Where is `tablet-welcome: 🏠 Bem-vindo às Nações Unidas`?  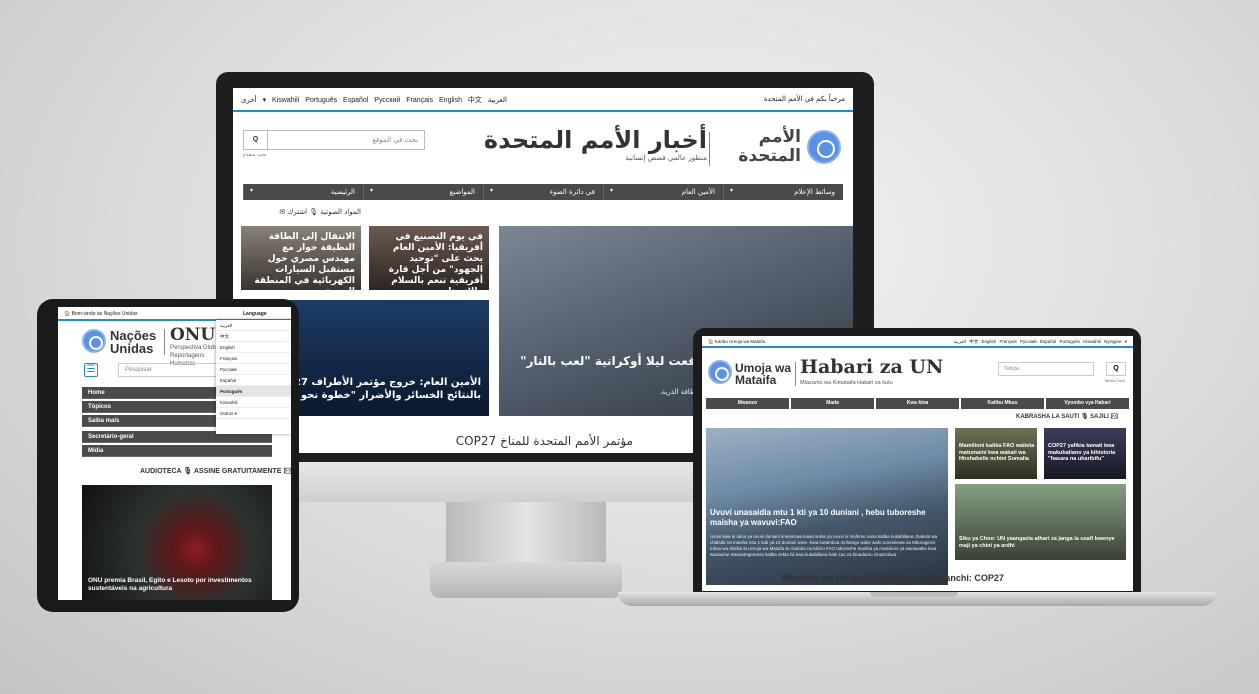
tablet-welcome: 🏠 Bem-vindo às Nações Unidas is located at coordinates (100, 314).